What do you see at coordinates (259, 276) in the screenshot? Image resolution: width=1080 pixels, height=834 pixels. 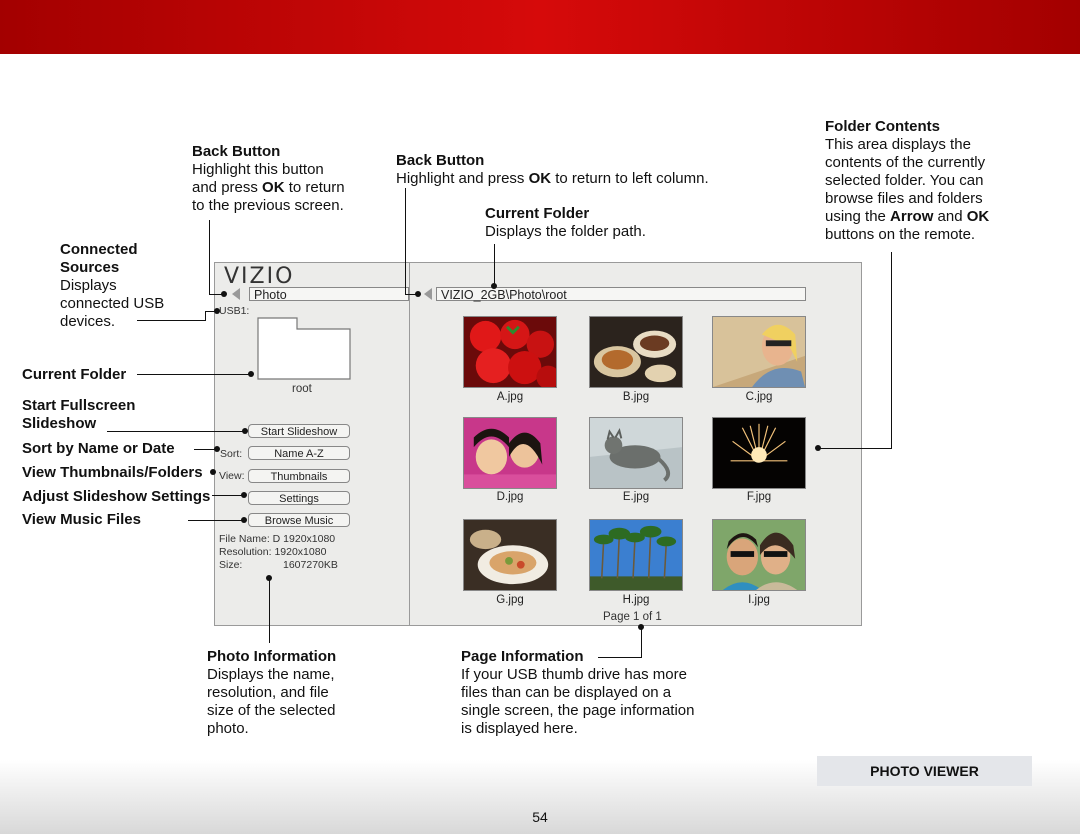 I see `vizio-logo: VIZIO` at bounding box center [259, 276].